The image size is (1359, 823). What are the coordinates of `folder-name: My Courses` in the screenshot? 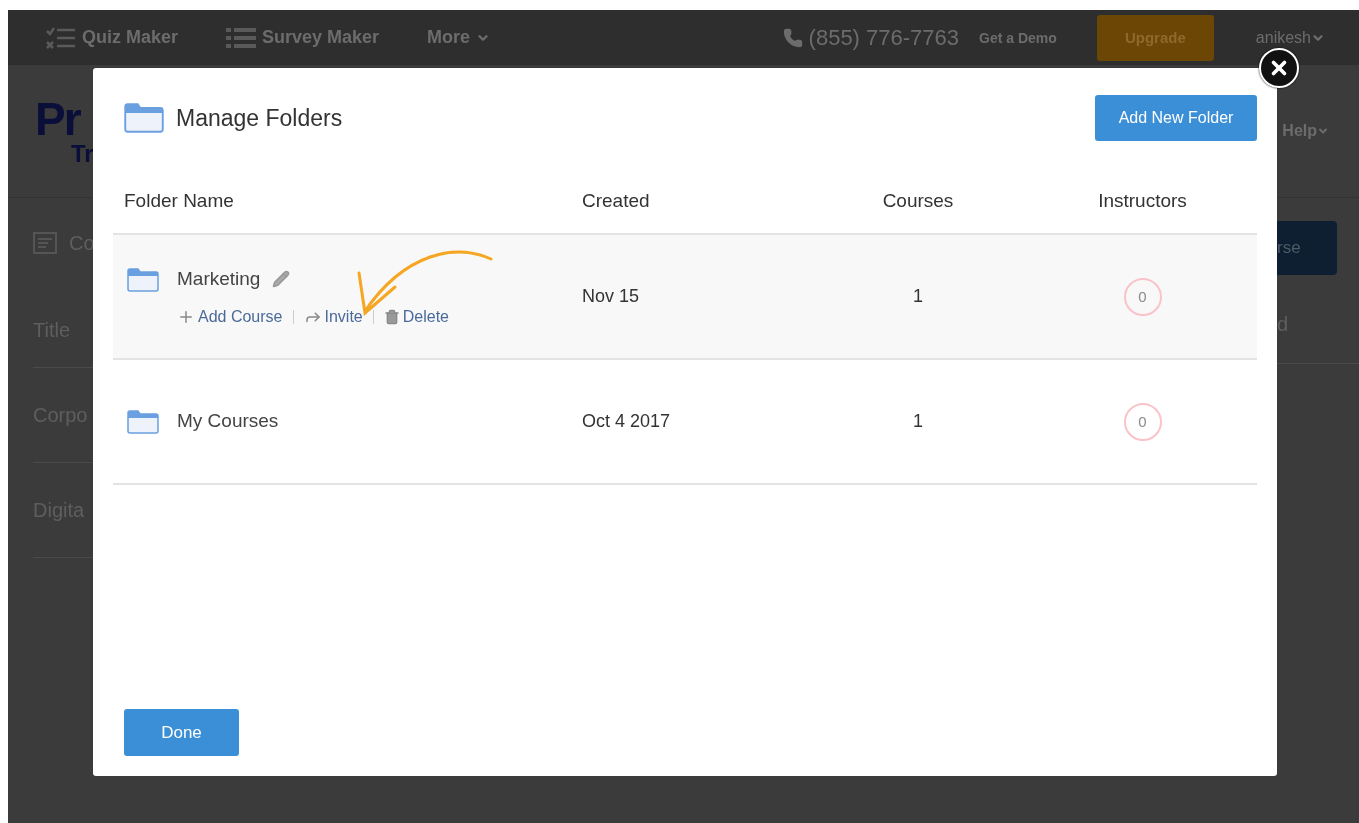 It's located at (228, 420).